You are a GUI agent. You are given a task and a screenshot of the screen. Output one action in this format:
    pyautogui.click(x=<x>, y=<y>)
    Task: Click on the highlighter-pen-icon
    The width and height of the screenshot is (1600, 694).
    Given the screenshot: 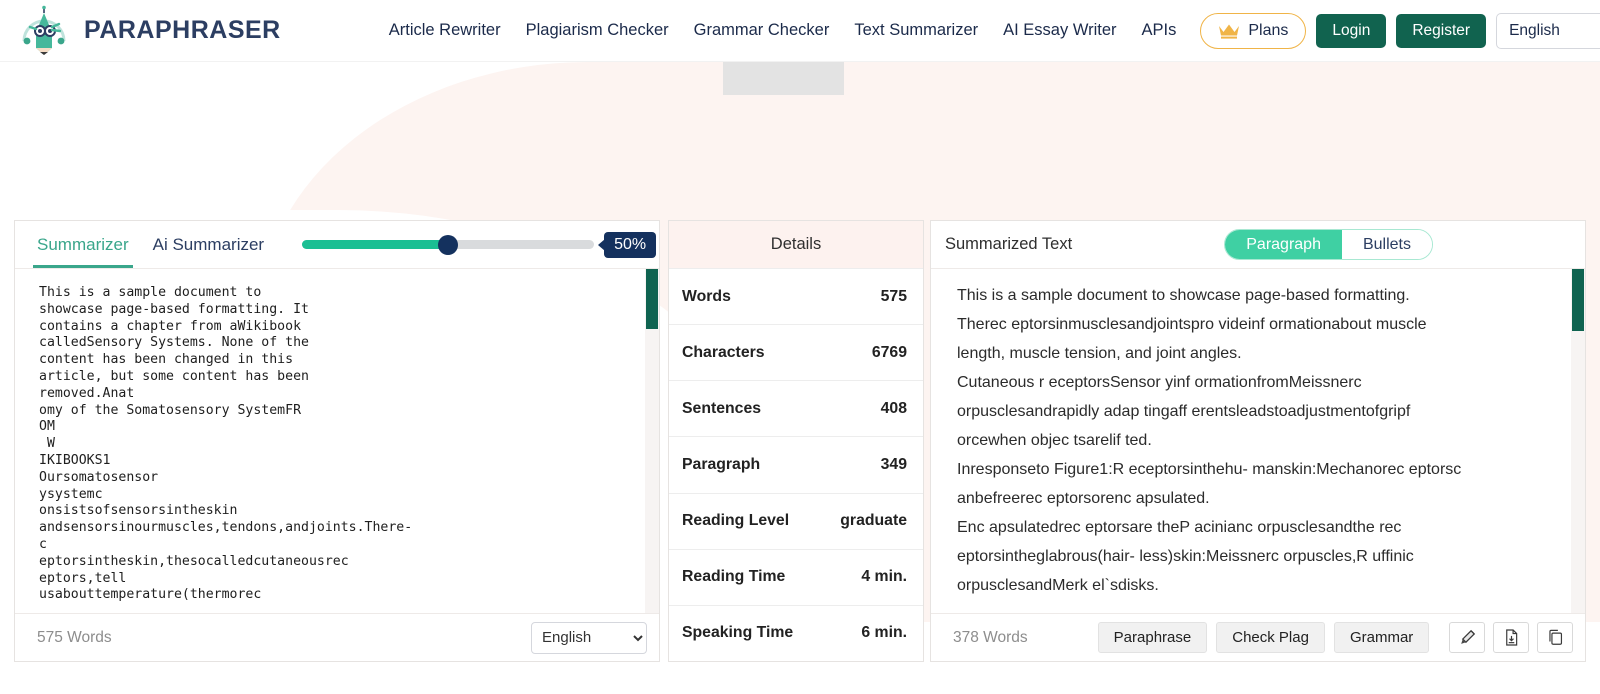 What is the action you would take?
    pyautogui.click(x=1467, y=636)
    